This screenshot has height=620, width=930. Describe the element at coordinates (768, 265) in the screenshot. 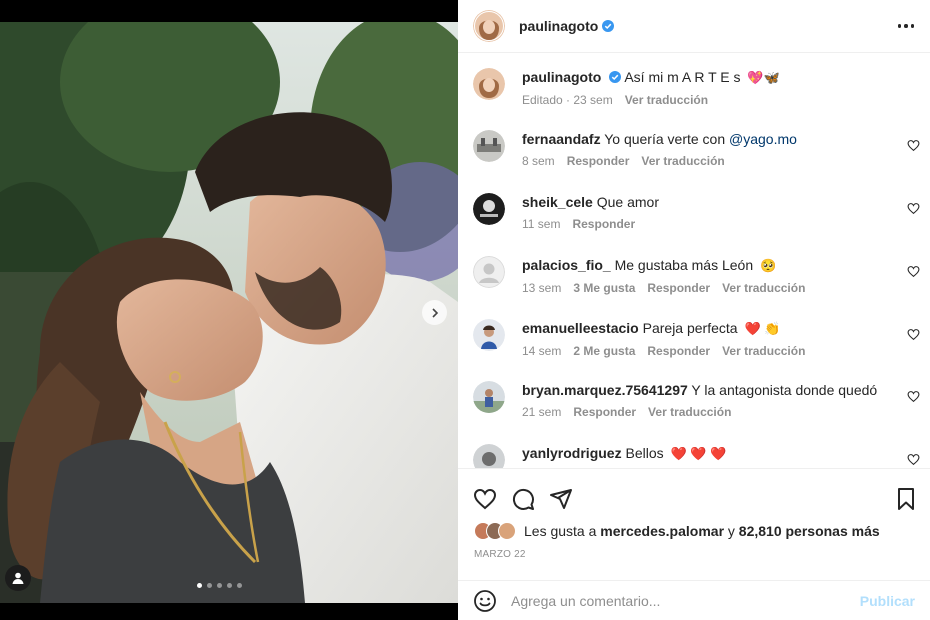

I see `comment-emoji: 🥺` at that location.